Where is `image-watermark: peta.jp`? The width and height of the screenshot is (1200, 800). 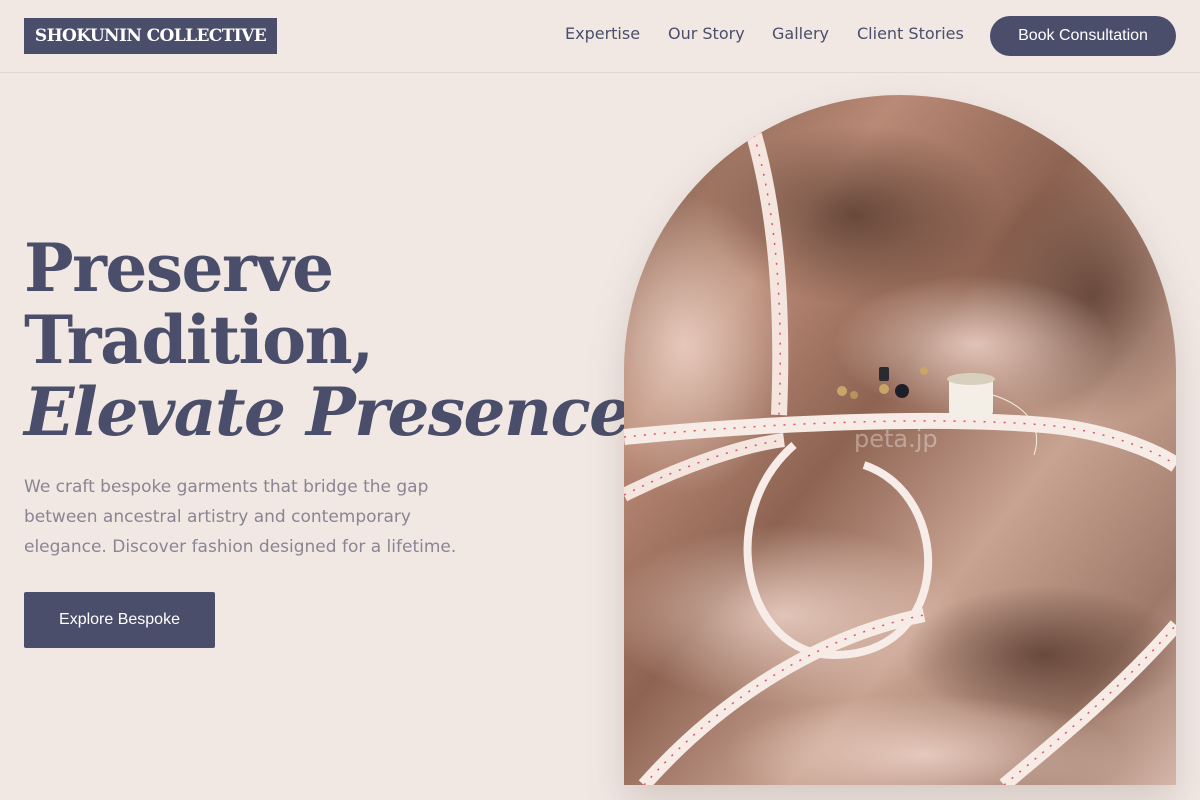 image-watermark: peta.jp is located at coordinates (896, 439).